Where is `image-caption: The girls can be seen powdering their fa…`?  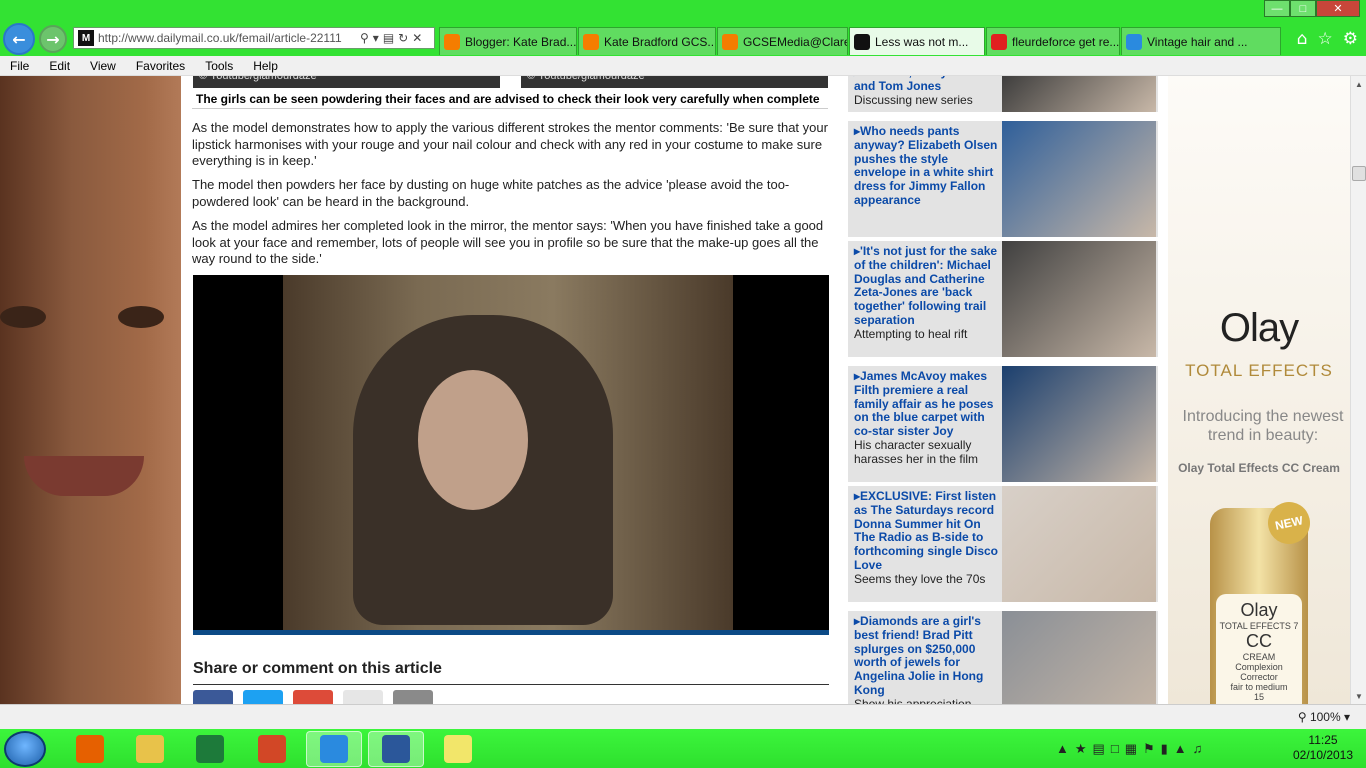
image-caption: The girls can be seen powdering their fa… is located at coordinates (510, 99).